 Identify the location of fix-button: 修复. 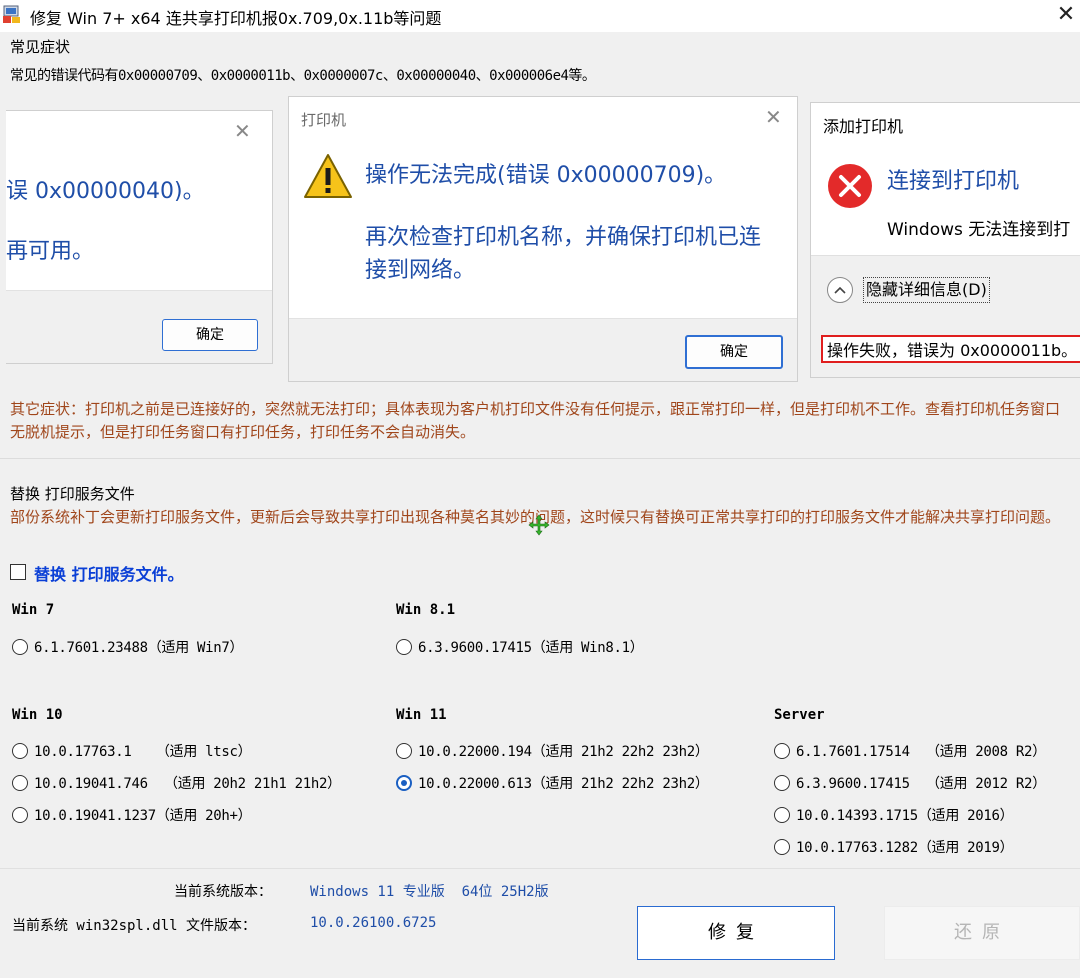
(736, 933).